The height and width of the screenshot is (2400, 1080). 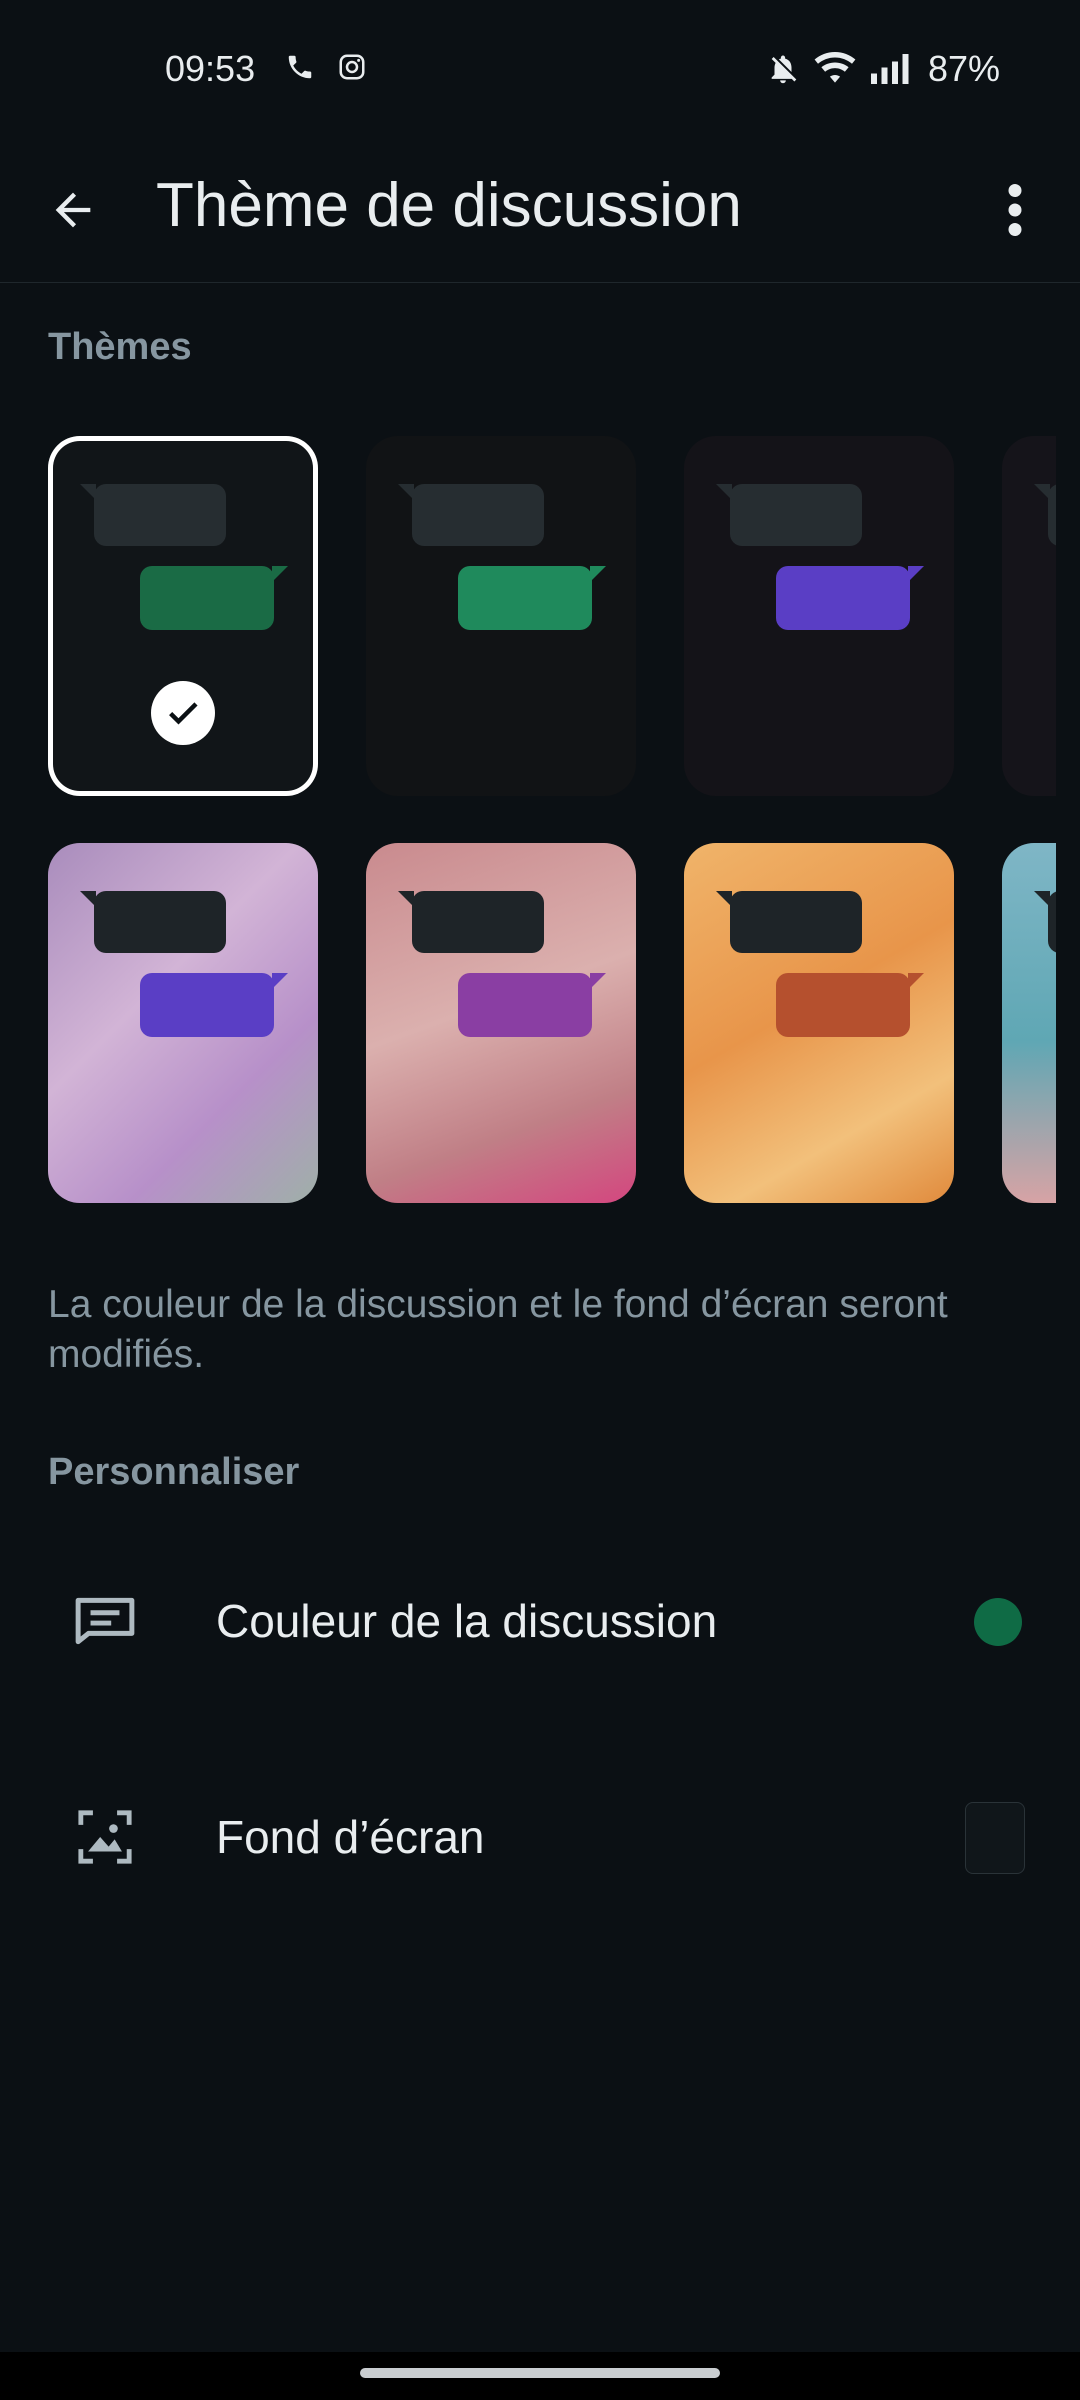 What do you see at coordinates (540, 70) in the screenshot?
I see `status-bar: 09:53 87%` at bounding box center [540, 70].